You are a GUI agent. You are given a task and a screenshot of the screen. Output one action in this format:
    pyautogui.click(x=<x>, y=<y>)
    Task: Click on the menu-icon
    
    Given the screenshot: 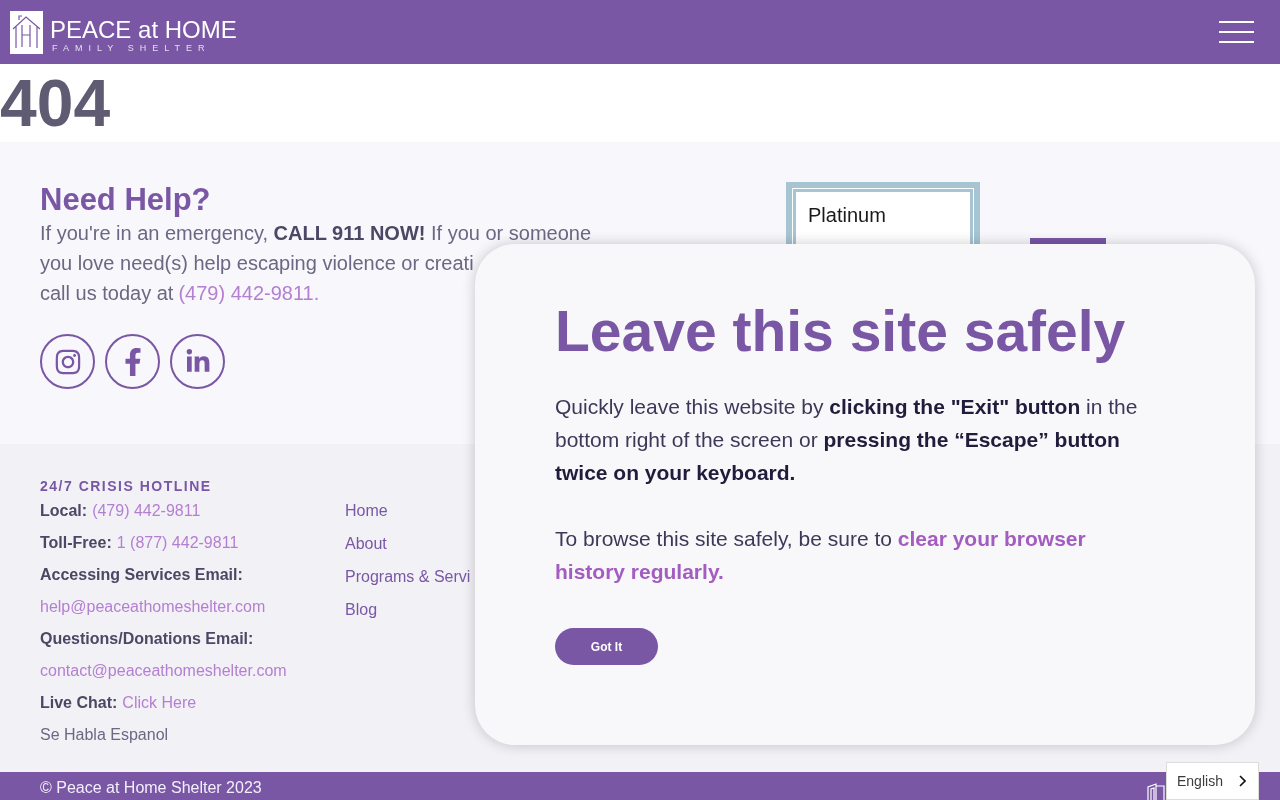 What is the action you would take?
    pyautogui.click(x=1236, y=32)
    